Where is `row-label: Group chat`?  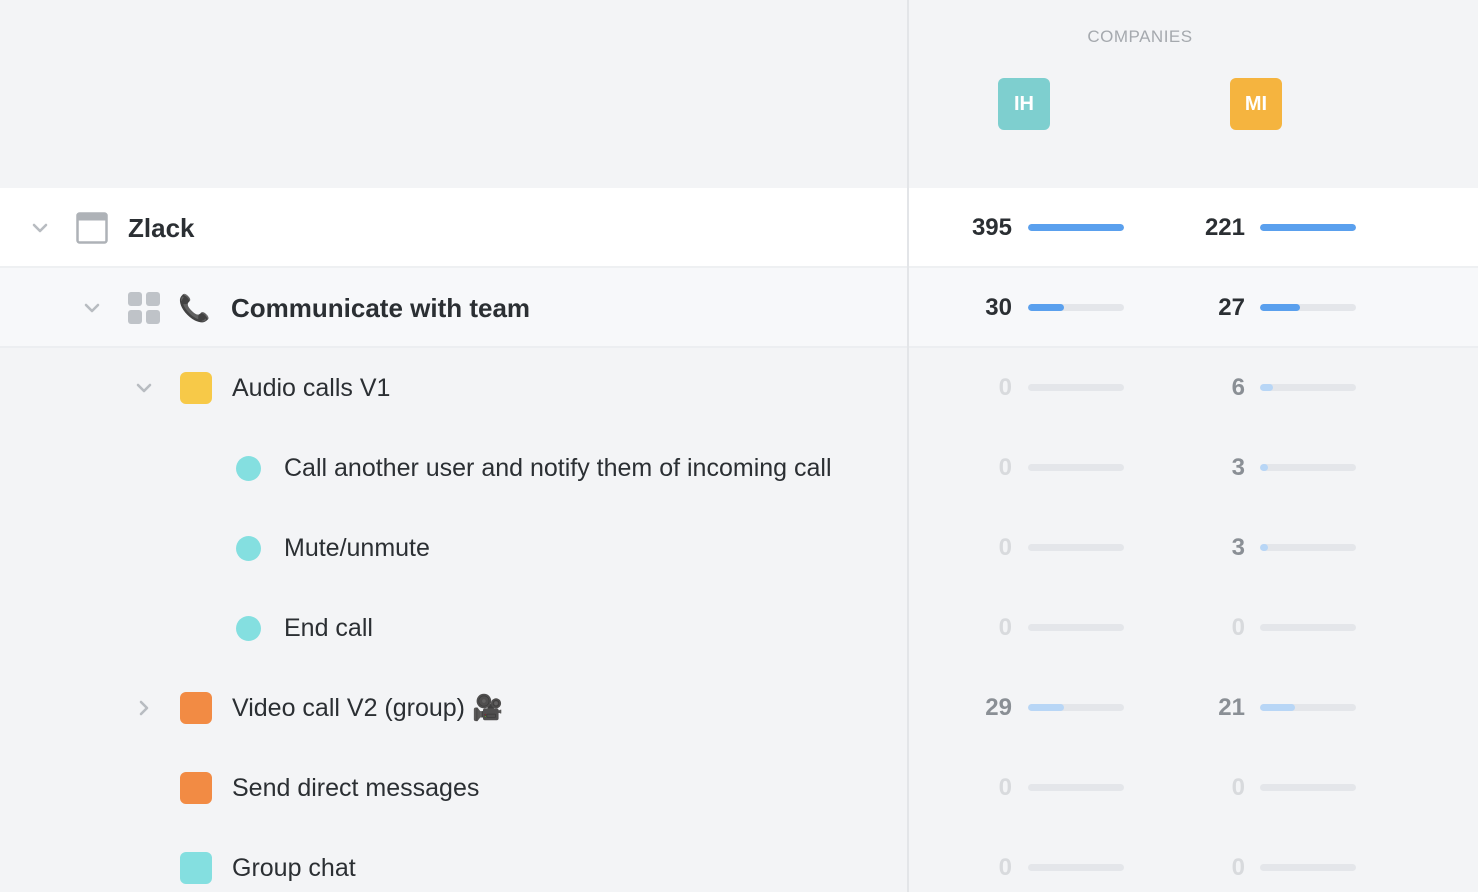 row-label: Group chat is located at coordinates (294, 867).